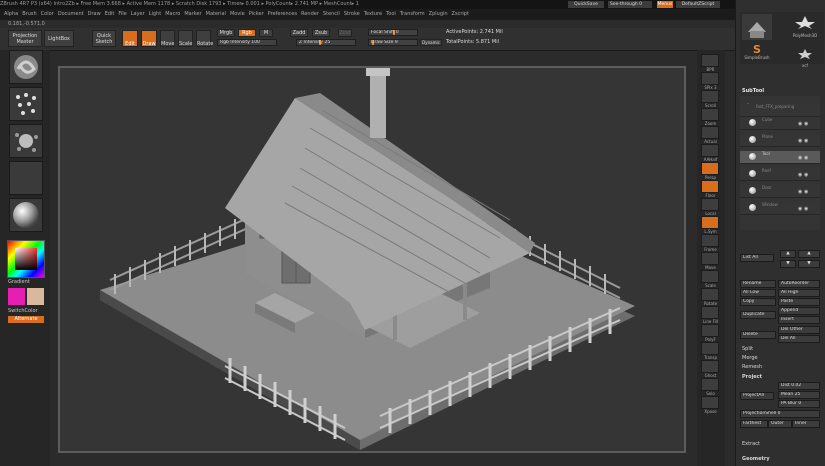 This screenshot has height=466, width=825. I want to click on menus-button: Menus, so click(665, 4).